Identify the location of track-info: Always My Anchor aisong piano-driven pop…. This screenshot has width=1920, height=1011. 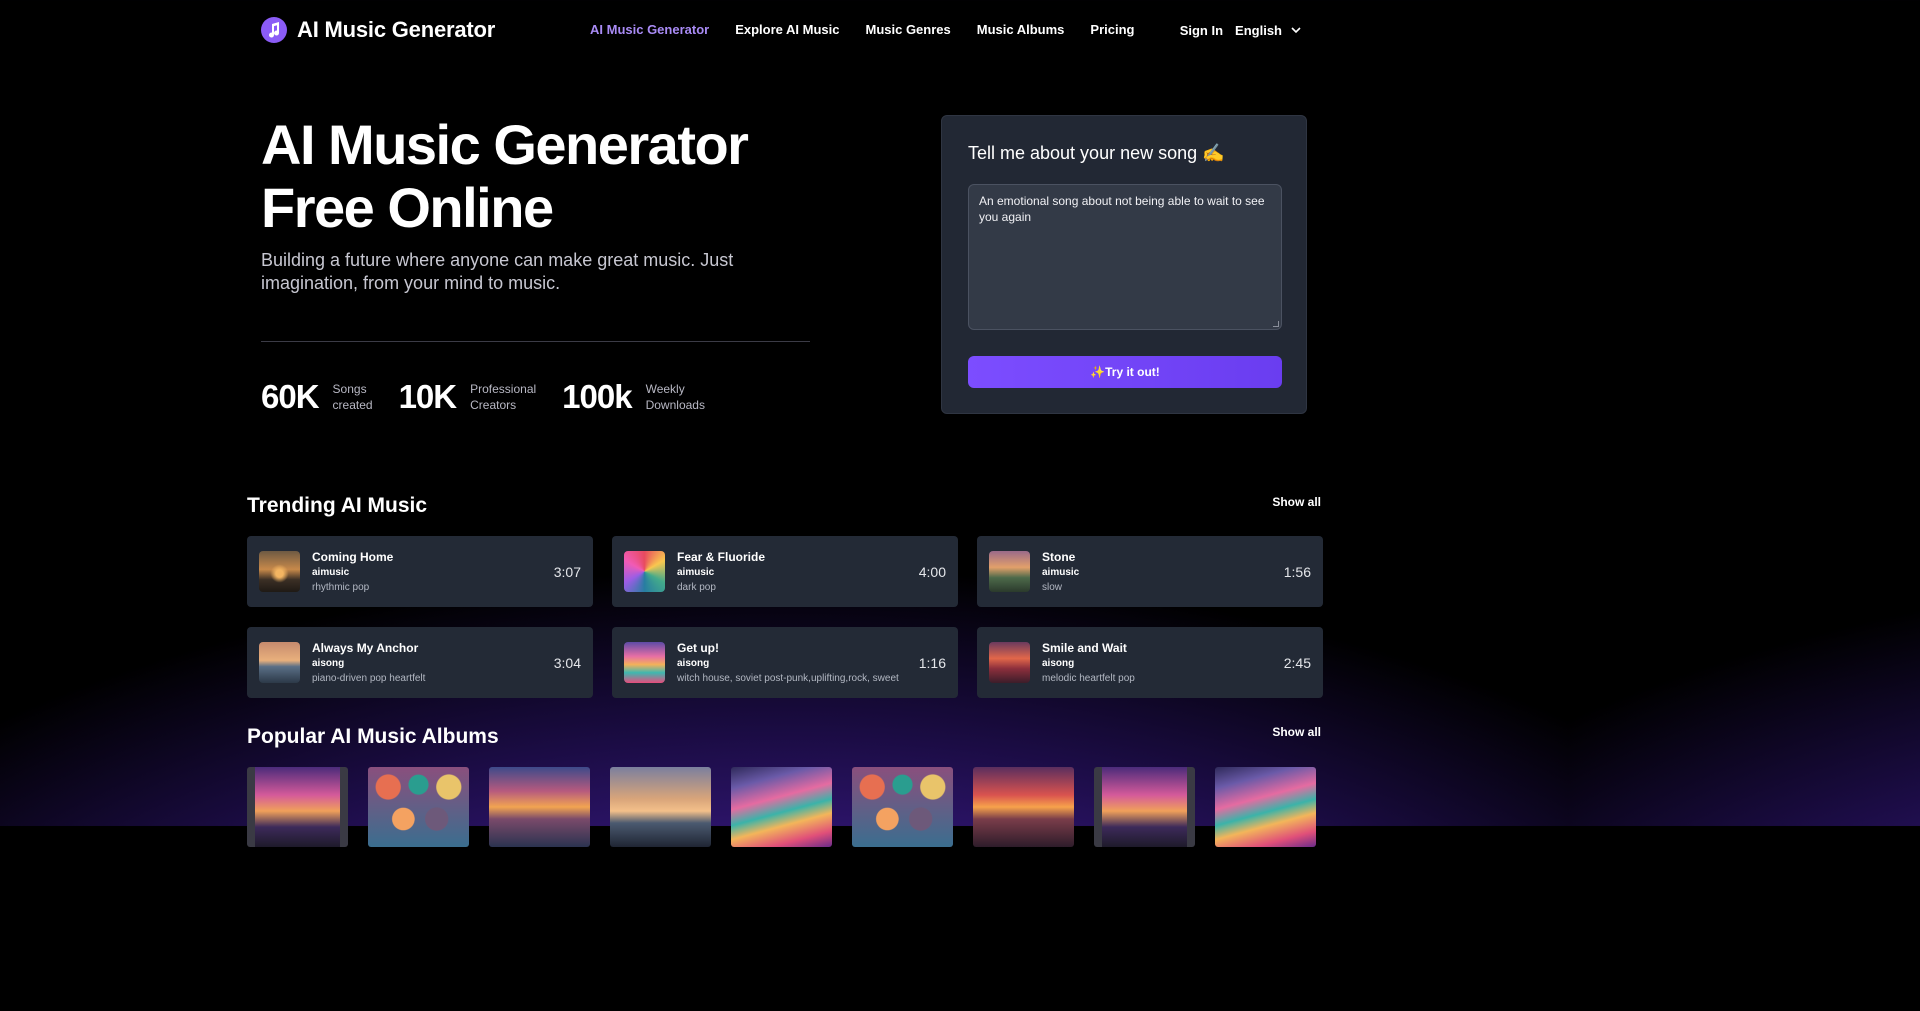
(368, 663).